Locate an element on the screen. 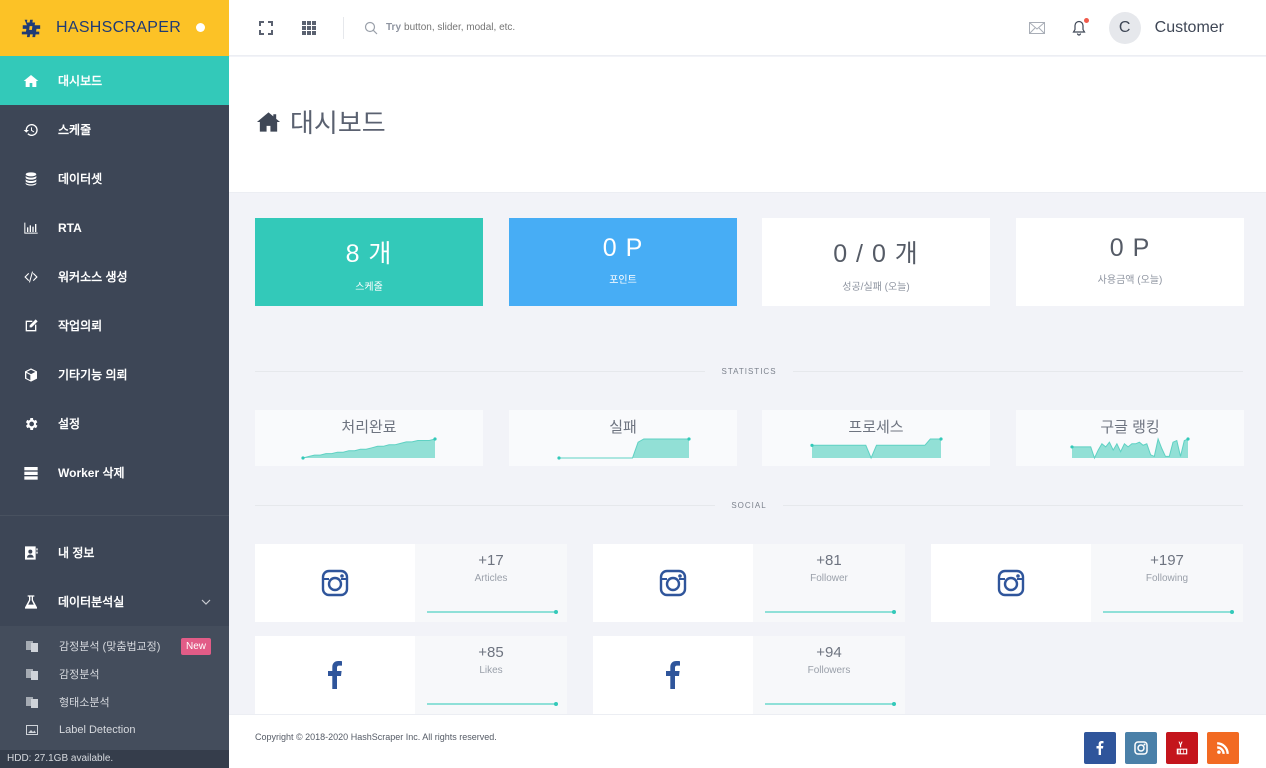 This screenshot has height=768, width=1266. social-value: +197 is located at coordinates (1167, 560).